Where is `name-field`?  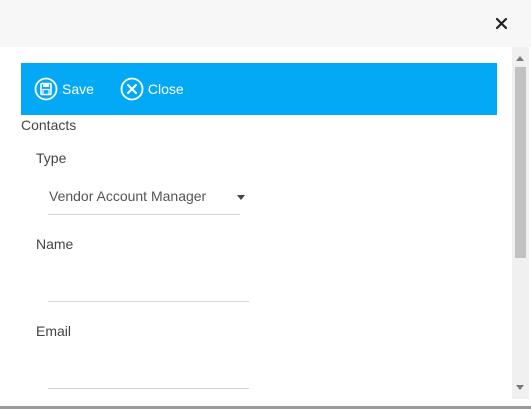
name-field is located at coordinates (148, 286).